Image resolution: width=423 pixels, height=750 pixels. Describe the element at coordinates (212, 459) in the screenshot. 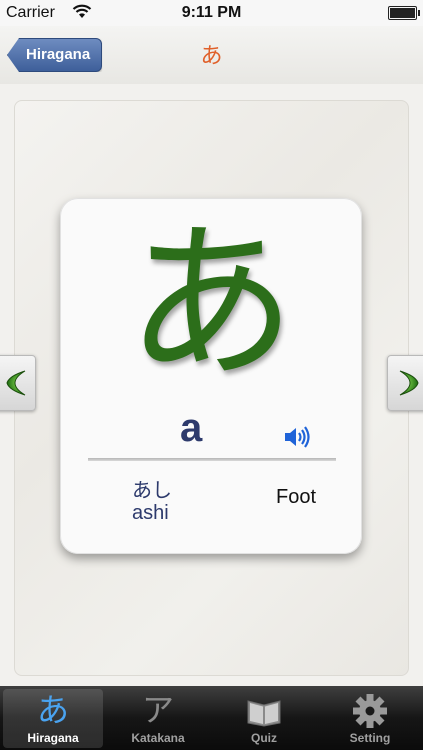

I see `card-divider` at that location.